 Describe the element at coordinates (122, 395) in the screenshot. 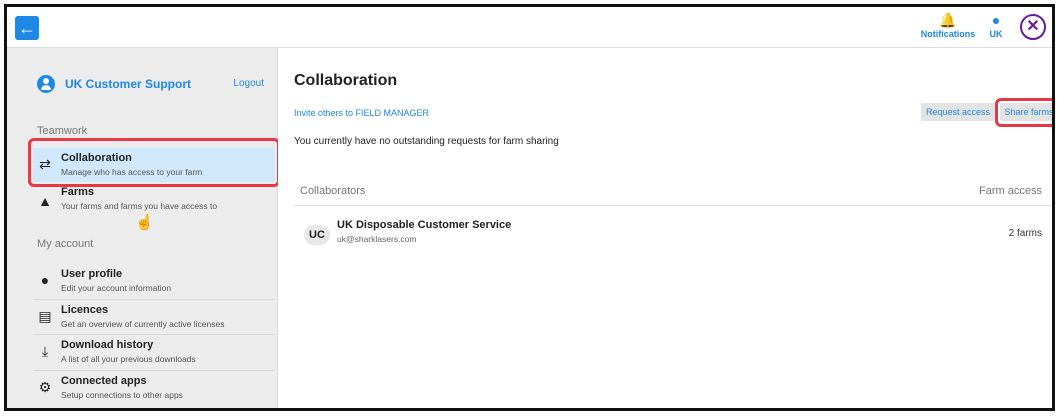

I see `sidebar-item-subtitle: Setup connections to other apps` at that location.